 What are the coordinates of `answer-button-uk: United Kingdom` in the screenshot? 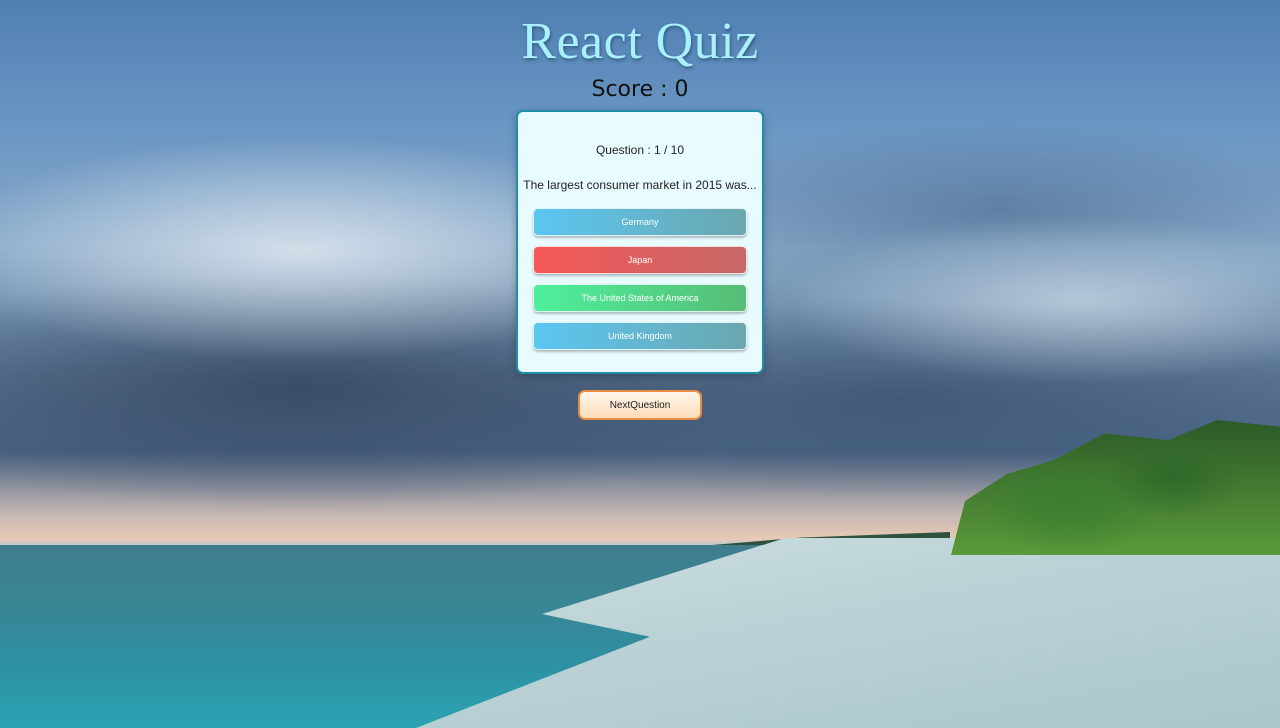 It's located at (640, 336).